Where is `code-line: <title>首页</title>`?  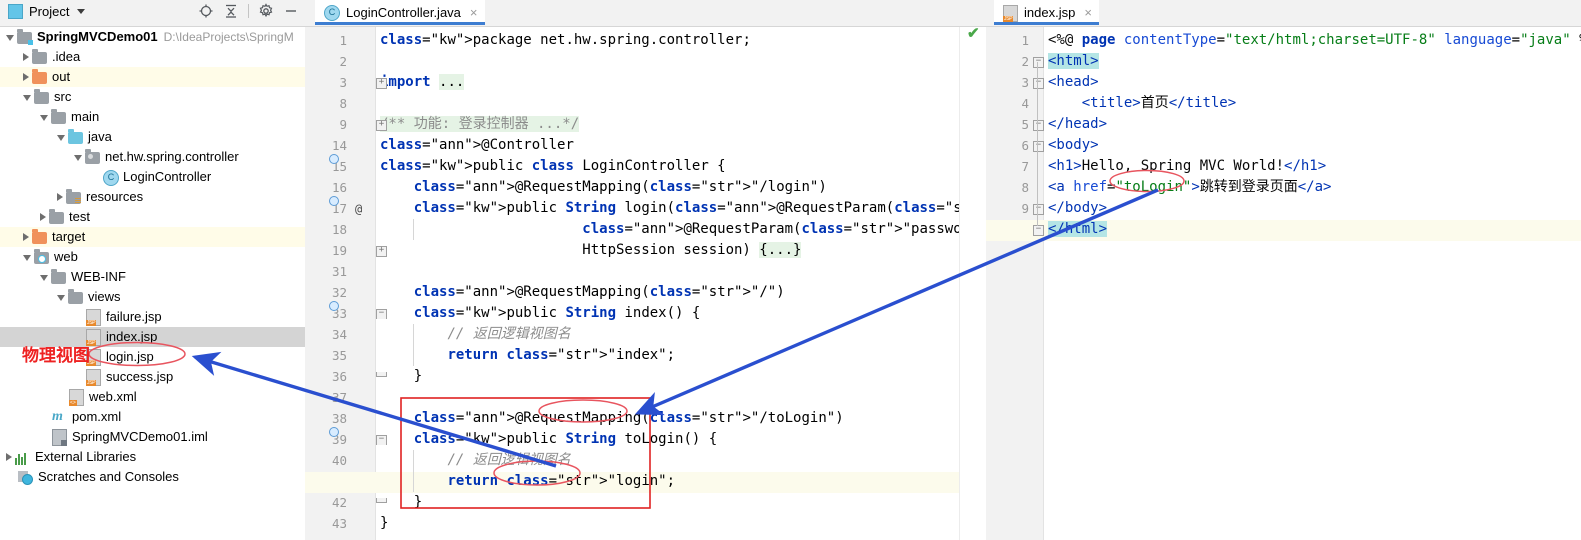
code-line: <title>首页</title> is located at coordinates (1142, 103).